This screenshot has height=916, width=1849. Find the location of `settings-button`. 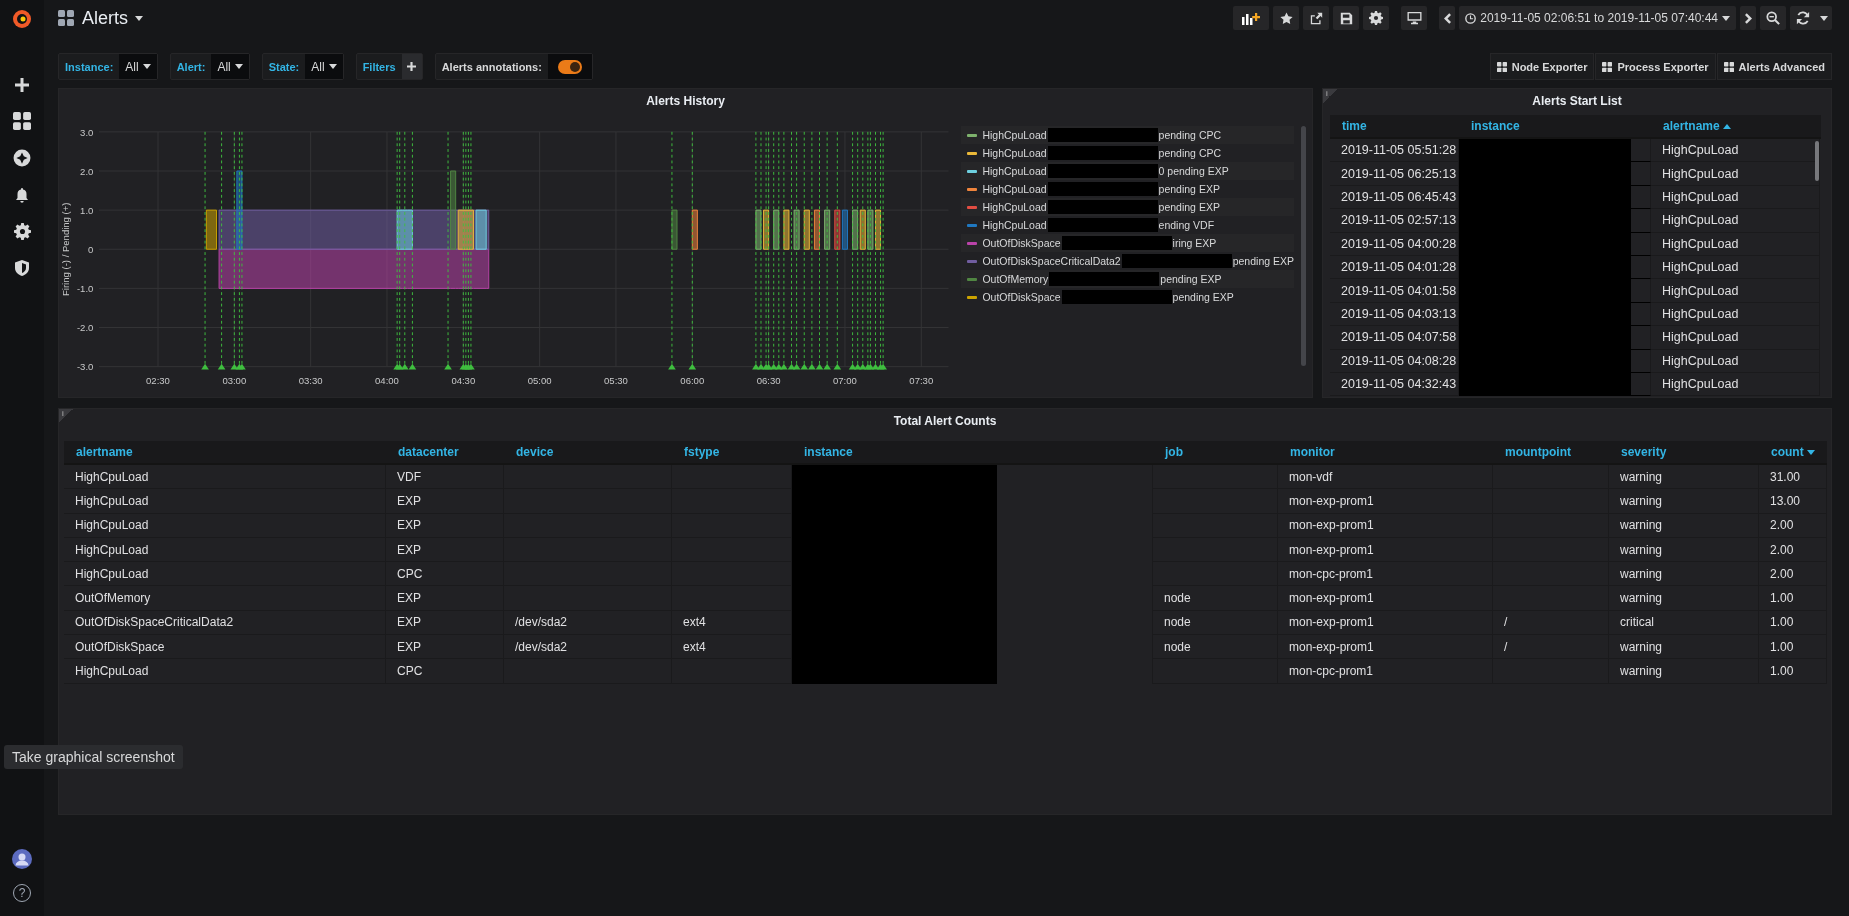

settings-button is located at coordinates (1376, 18).